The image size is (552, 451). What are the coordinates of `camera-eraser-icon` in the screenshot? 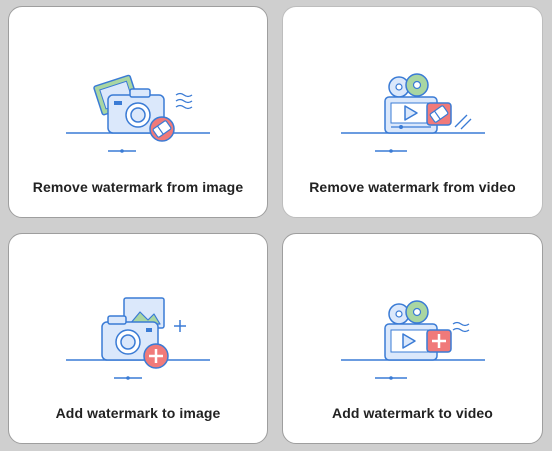 It's located at (138, 115).